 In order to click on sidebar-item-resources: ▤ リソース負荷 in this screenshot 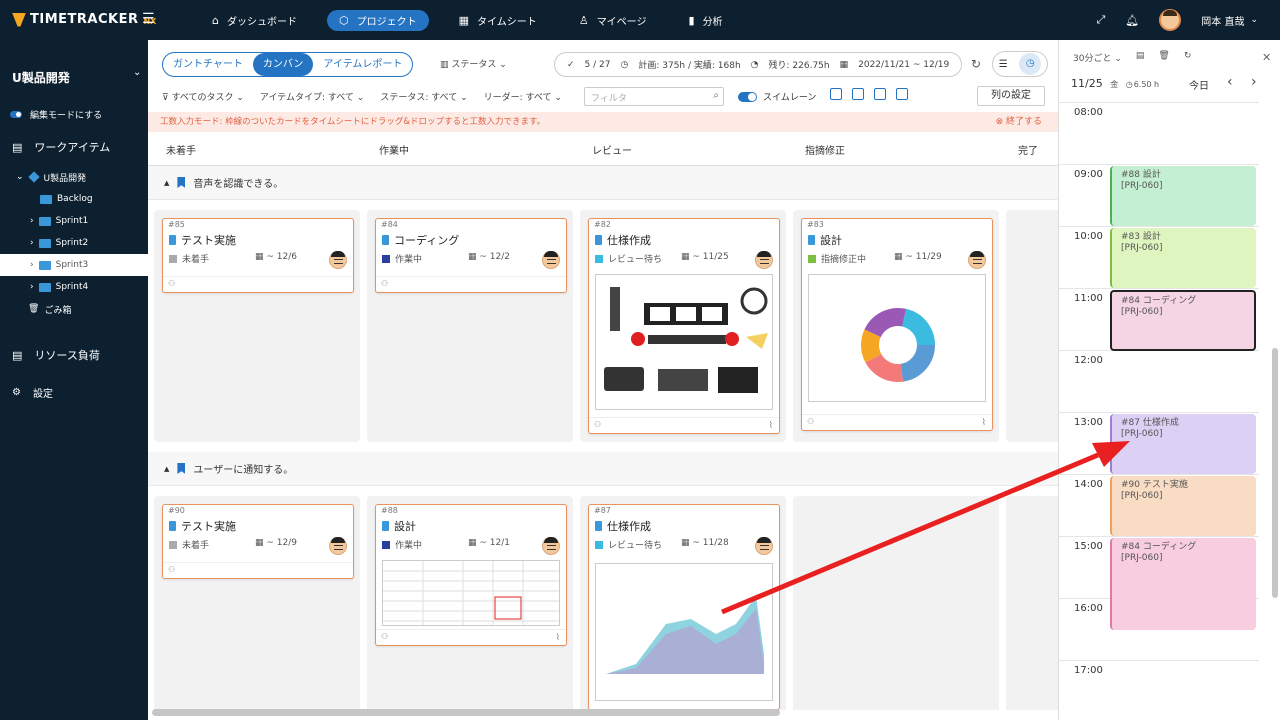, I will do `click(56, 355)`.